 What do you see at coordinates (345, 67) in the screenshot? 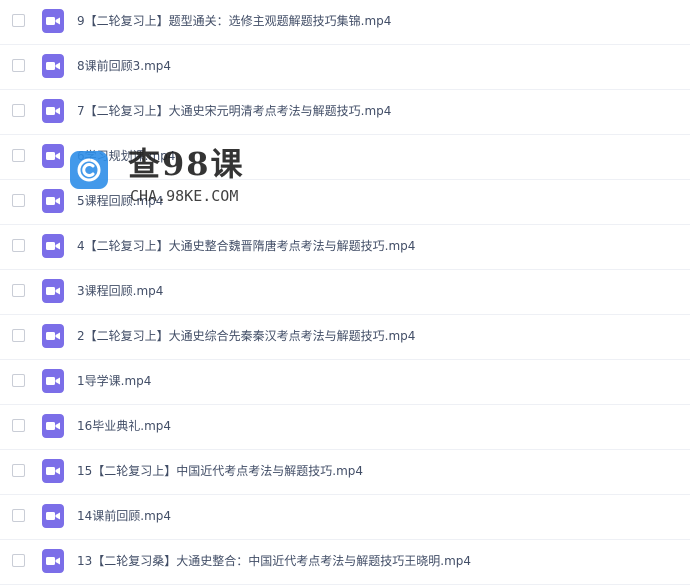
I see `file-row: 8课前回顾3.mp4` at bounding box center [345, 67].